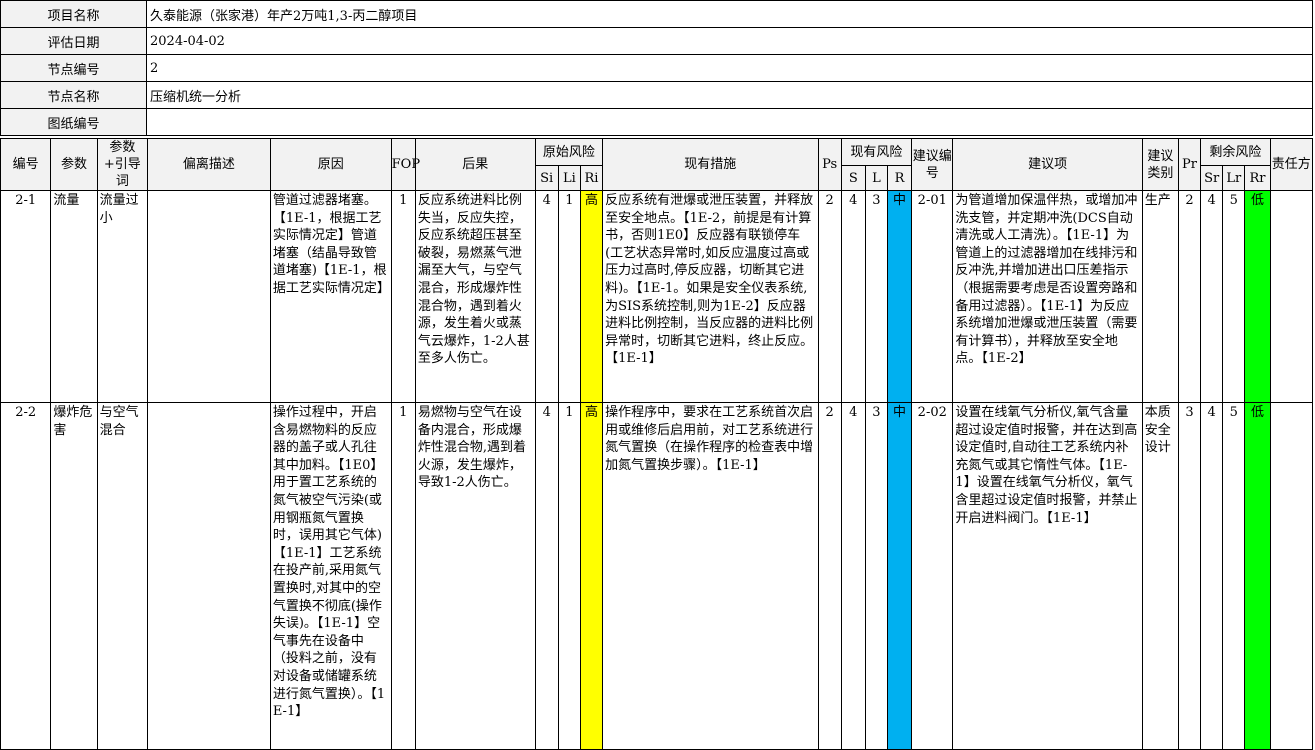 The width and height of the screenshot is (1315, 750). What do you see at coordinates (729, 95) in the screenshot?
I see `node-name-value: 压缩机统一分析` at bounding box center [729, 95].